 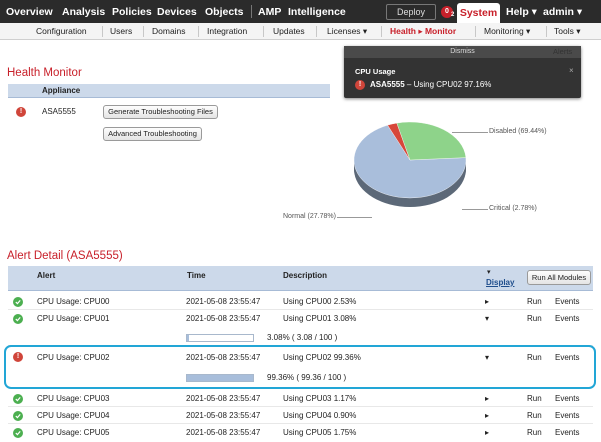 What do you see at coordinates (46, 275) in the screenshot?
I see `alert-column-header: Alert` at bounding box center [46, 275].